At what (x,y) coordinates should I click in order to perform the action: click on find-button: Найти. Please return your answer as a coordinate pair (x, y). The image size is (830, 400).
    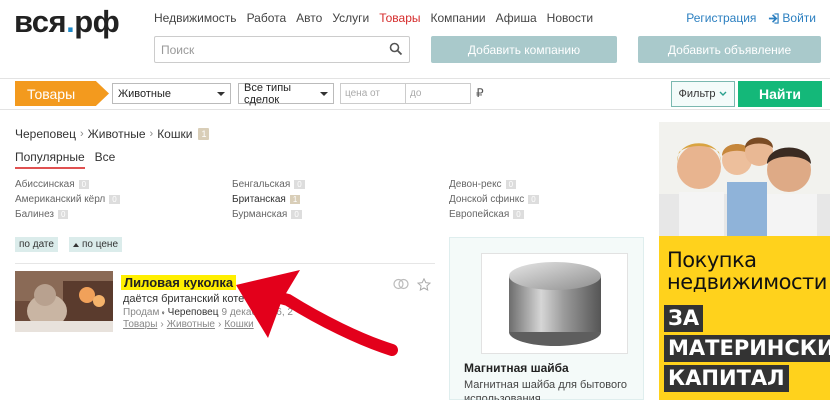
    Looking at the image, I should click on (780, 94).